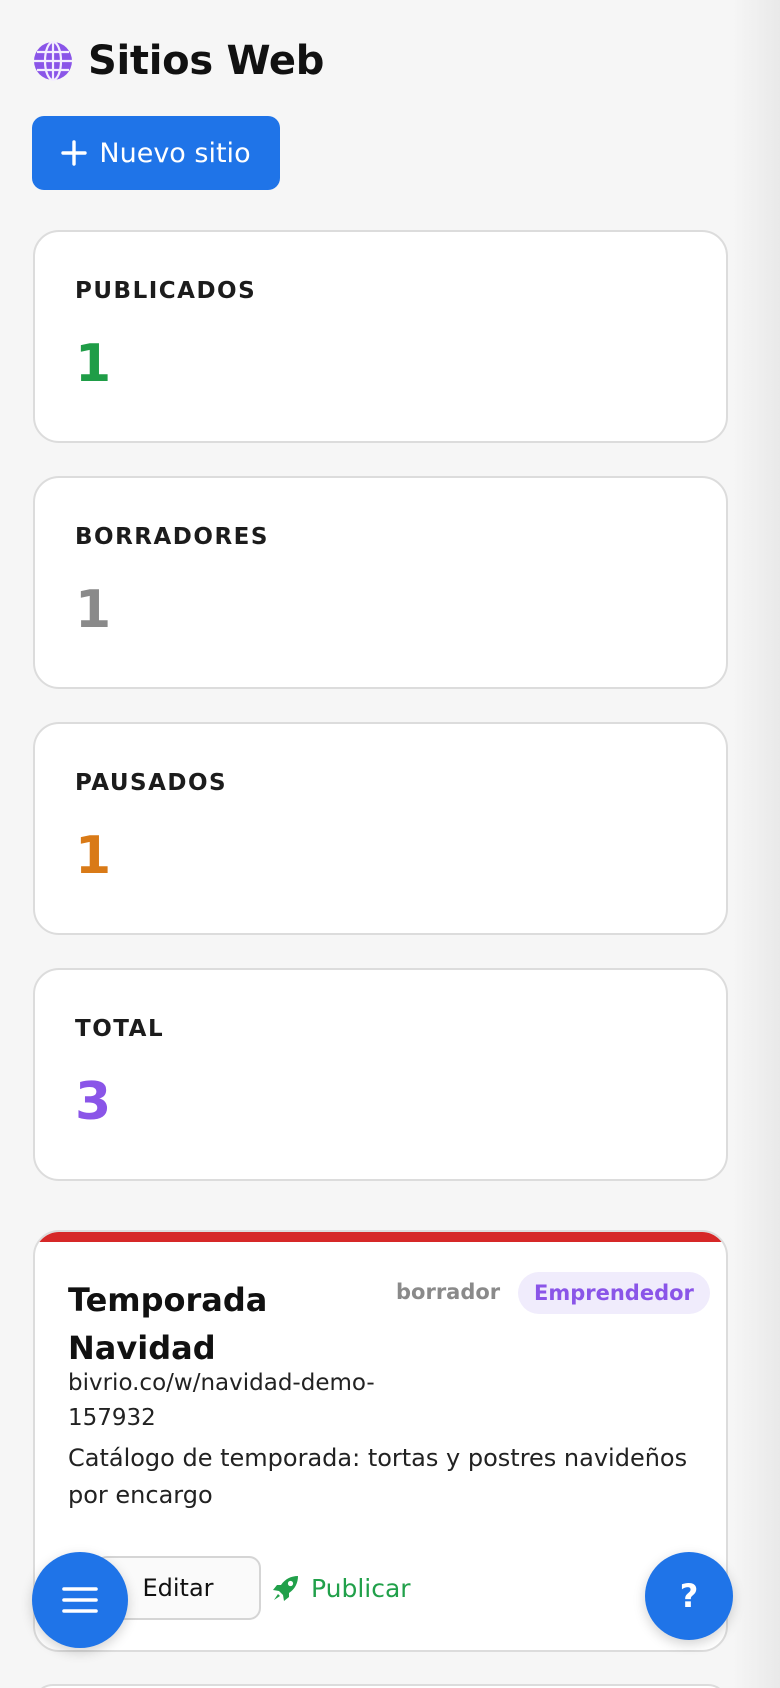 The height and width of the screenshot is (1688, 780). I want to click on stat-card-published: PUBLICADOS 1, so click(380, 336).